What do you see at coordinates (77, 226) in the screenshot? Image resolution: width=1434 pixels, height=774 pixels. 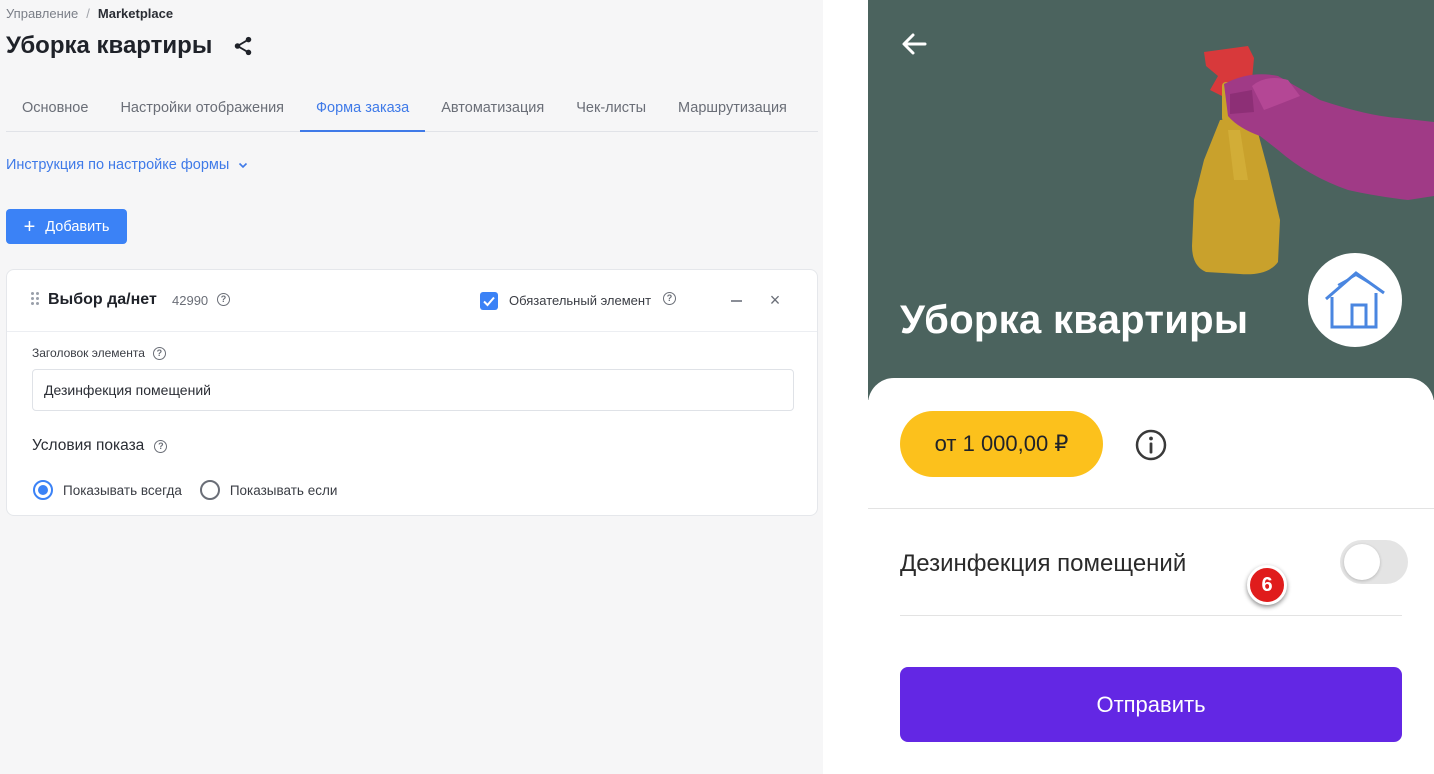 I see `add-button-label: Добавить` at bounding box center [77, 226].